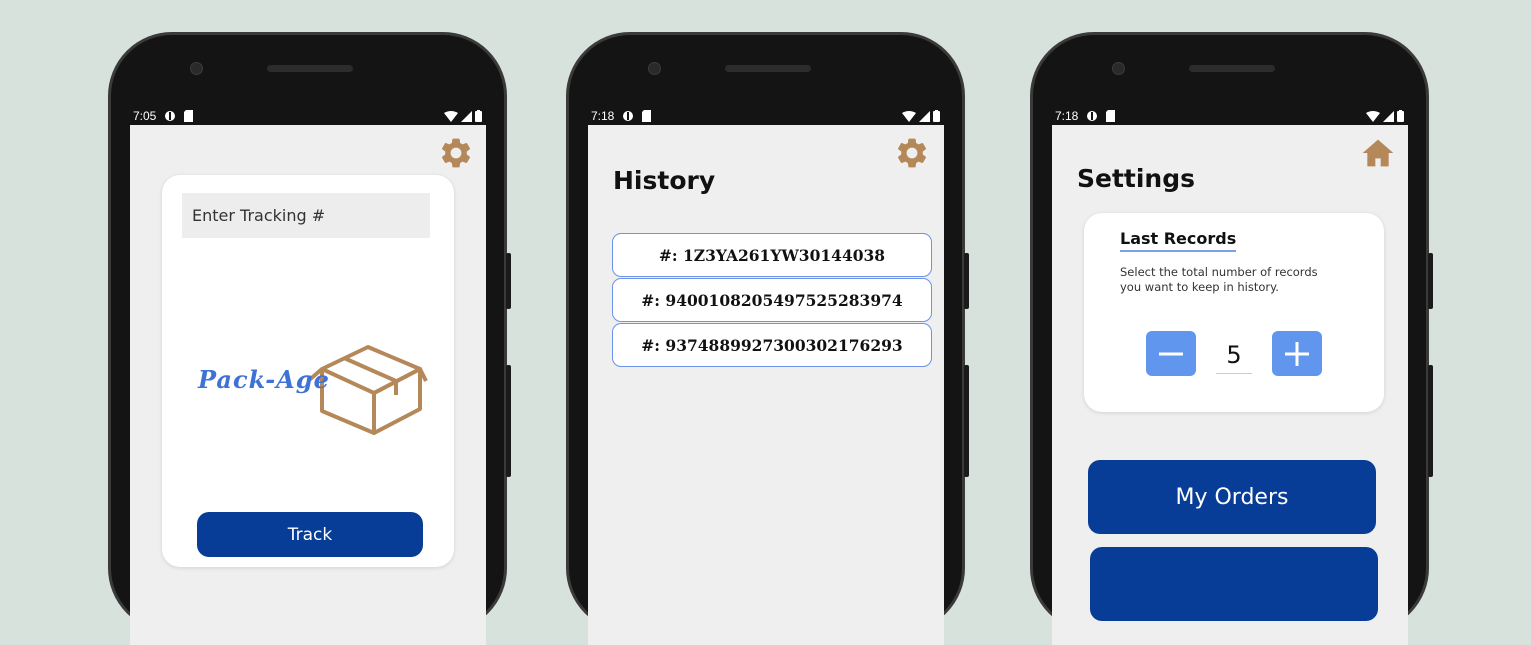  Describe the element at coordinates (1378, 153) in the screenshot. I see `home-icon` at that location.